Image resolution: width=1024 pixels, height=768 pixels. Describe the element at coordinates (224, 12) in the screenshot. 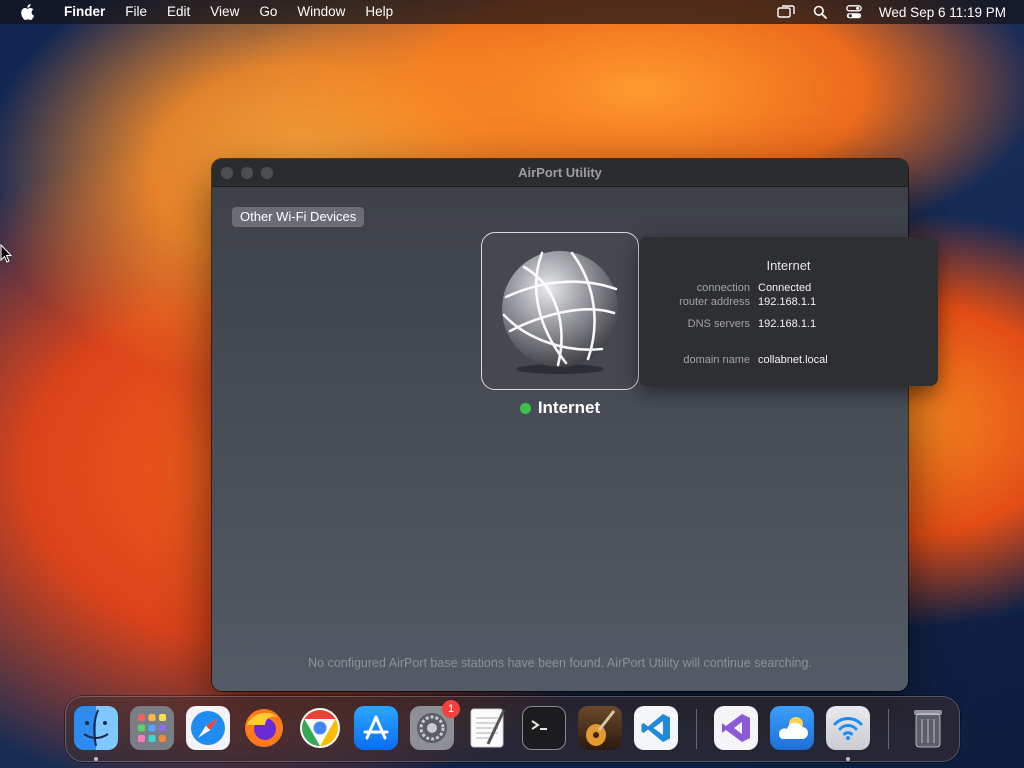

I see `menu-view: View` at that location.